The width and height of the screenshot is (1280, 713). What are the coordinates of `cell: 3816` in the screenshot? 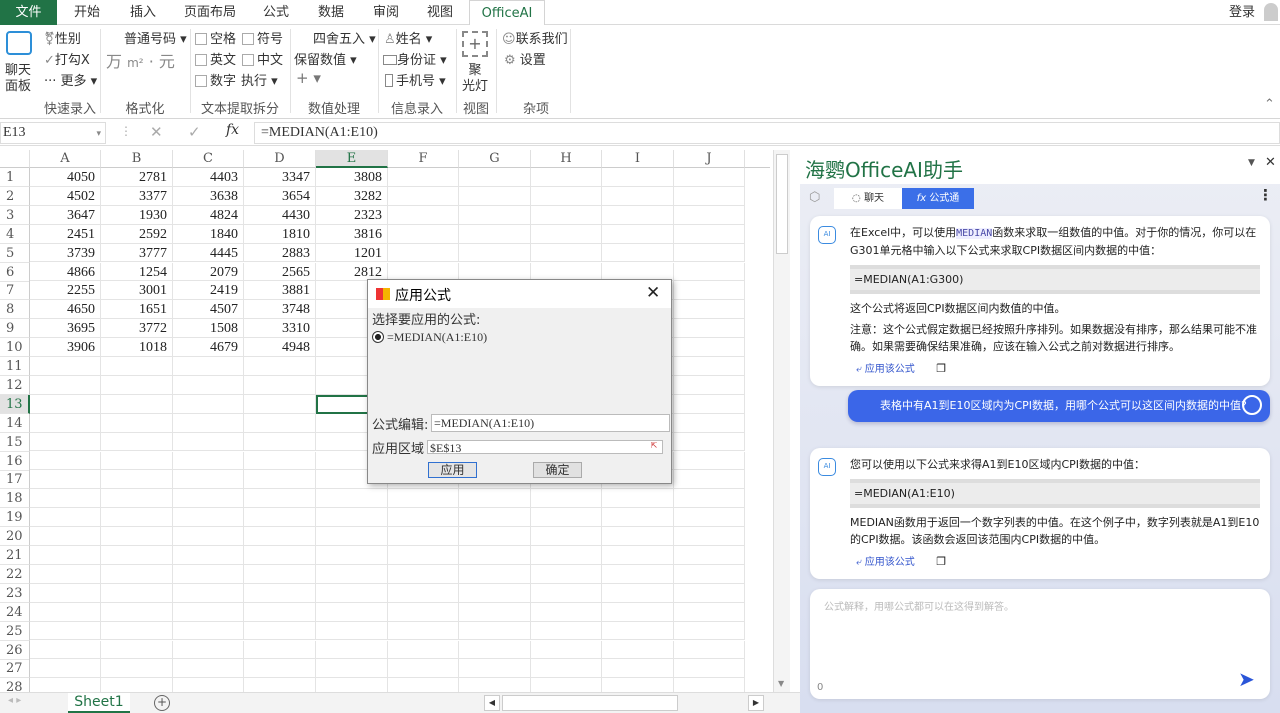 It's located at (352, 234).